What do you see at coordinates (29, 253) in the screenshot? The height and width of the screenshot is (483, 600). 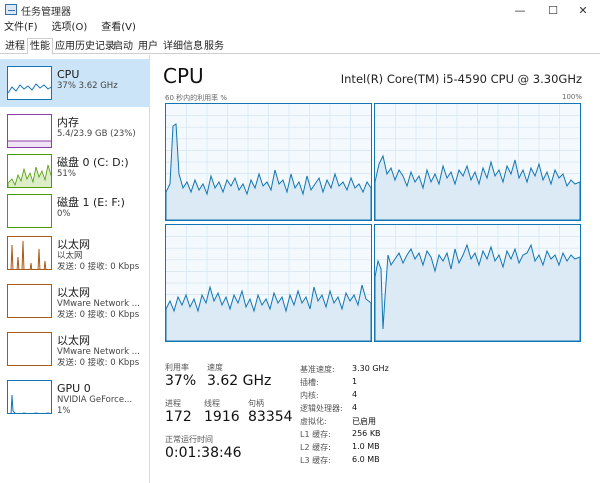 I see `ethernet-1-thumbnail-graph` at bounding box center [29, 253].